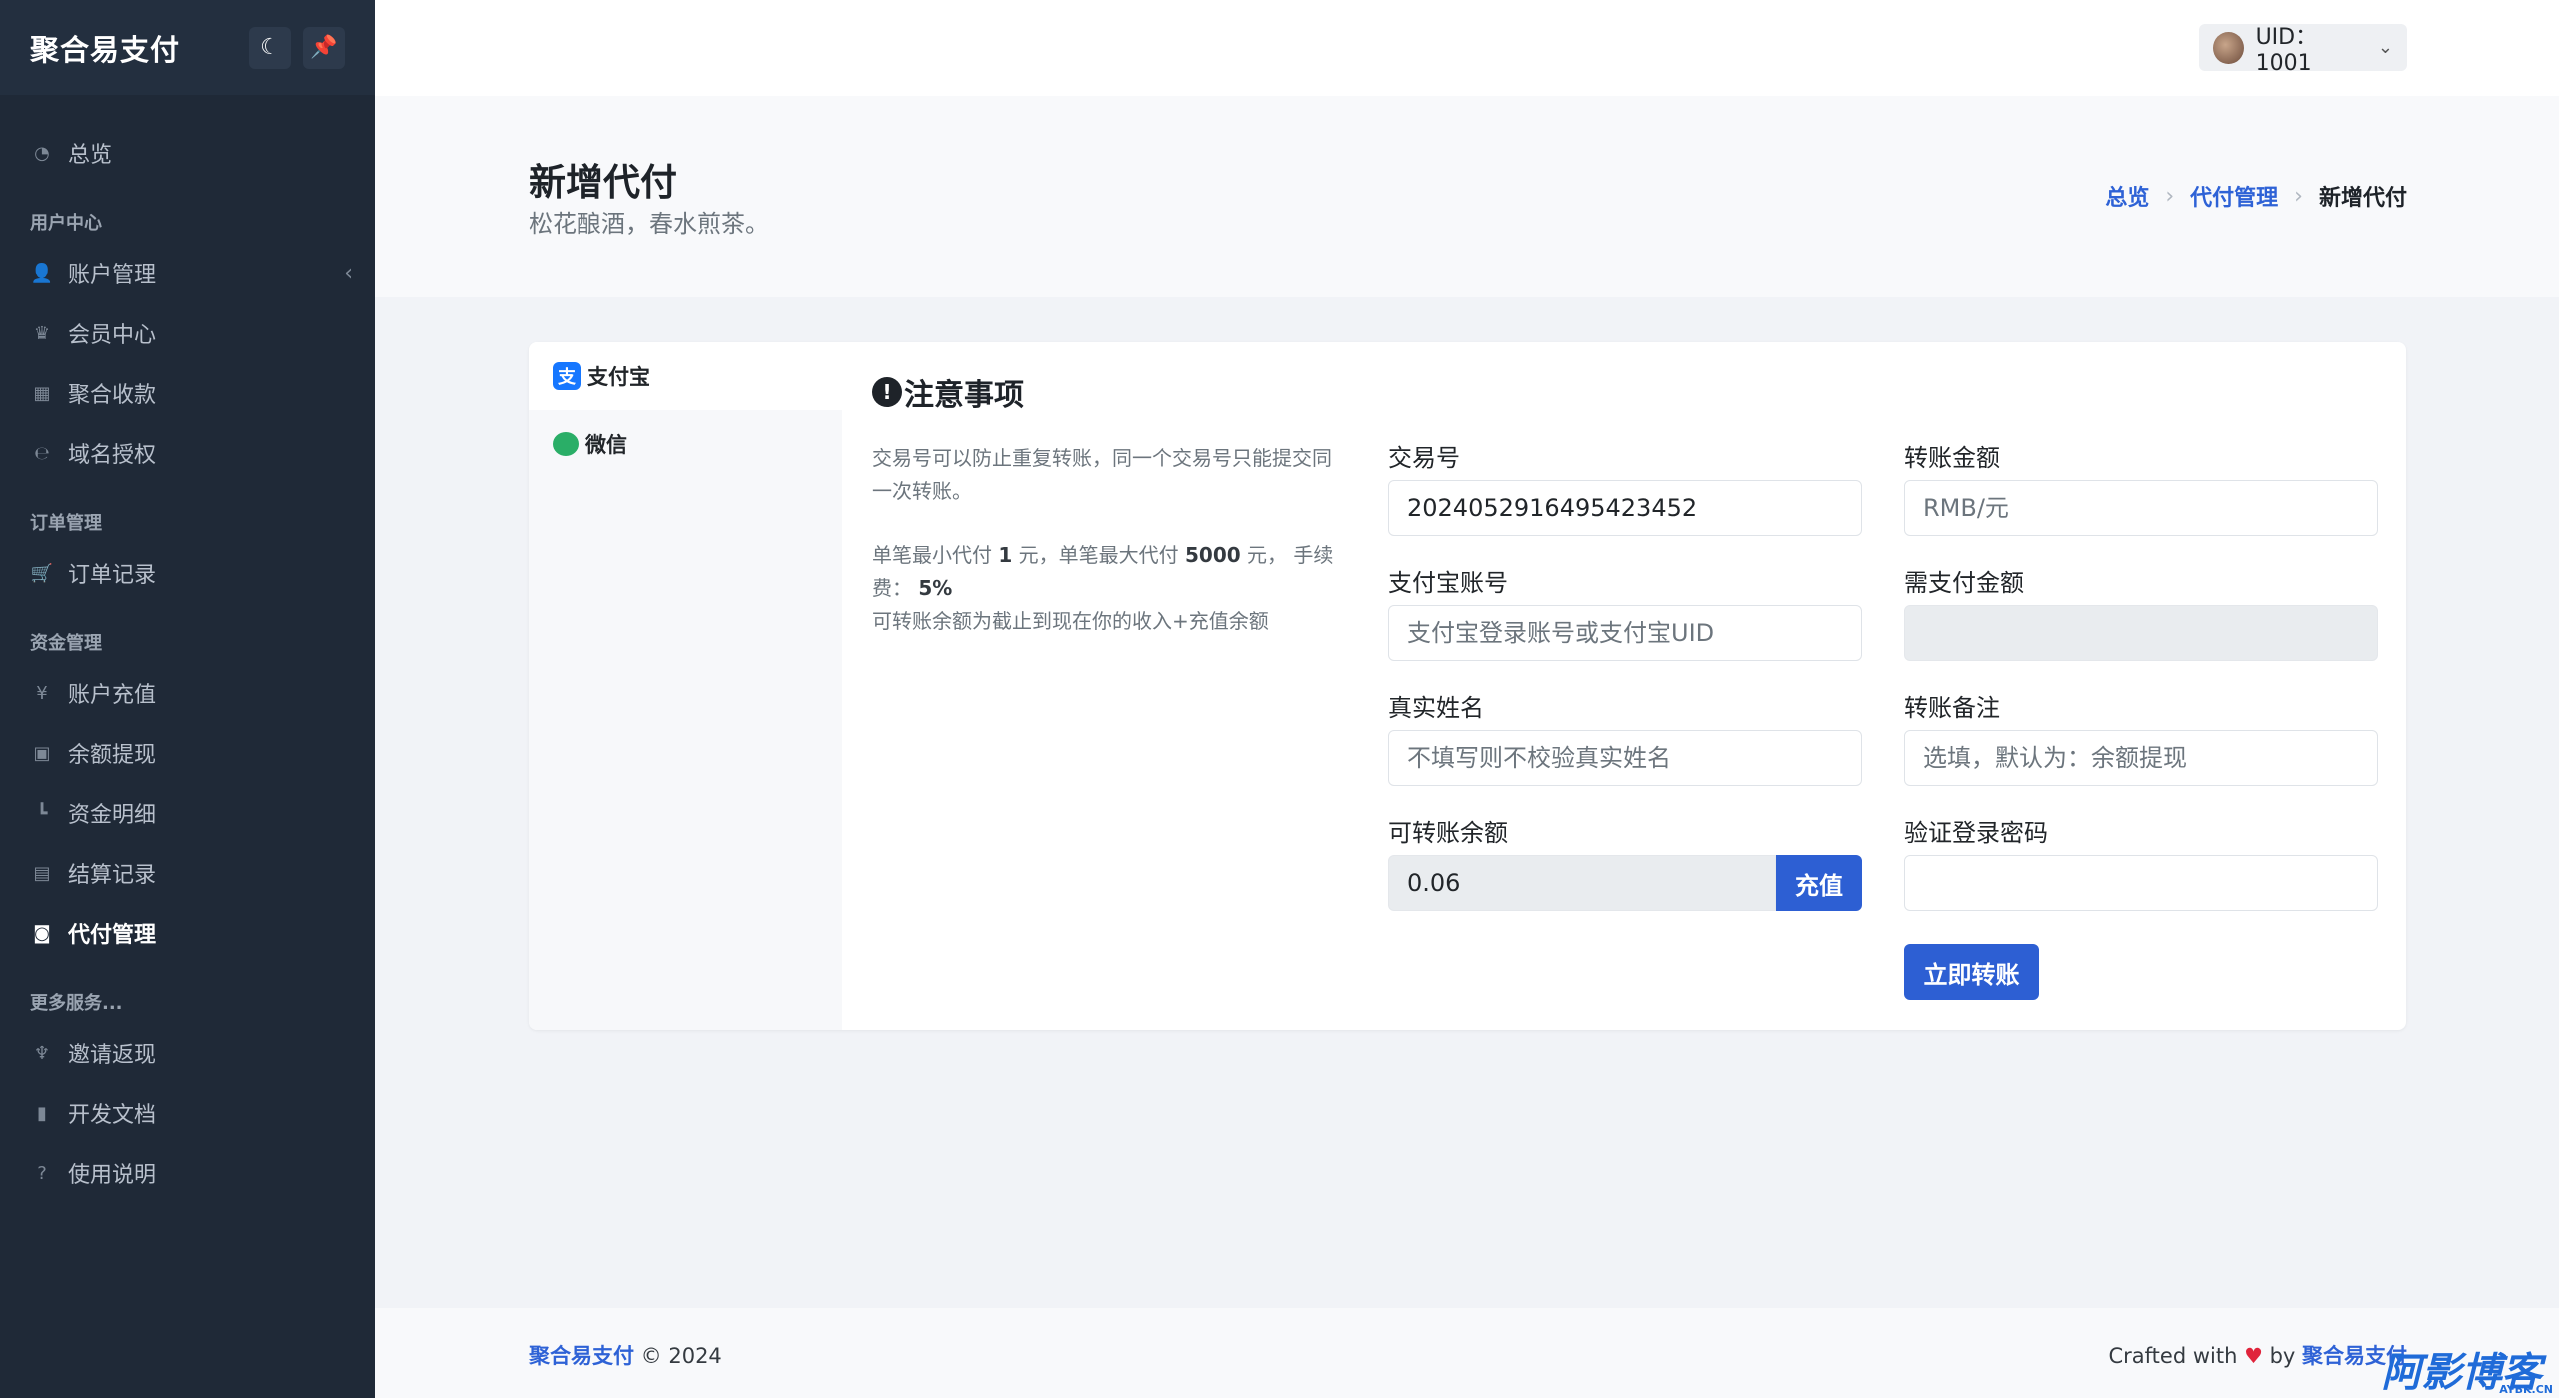 Image resolution: width=2559 pixels, height=1398 pixels. I want to click on wechat-icon, so click(566, 444).